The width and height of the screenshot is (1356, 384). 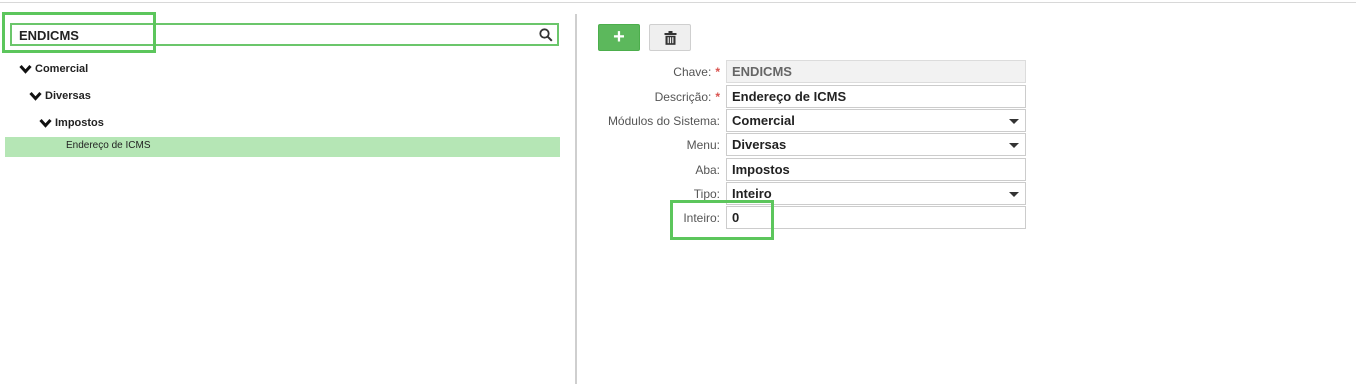 What do you see at coordinates (876, 71) in the screenshot?
I see `chave-field: ENDICMS` at bounding box center [876, 71].